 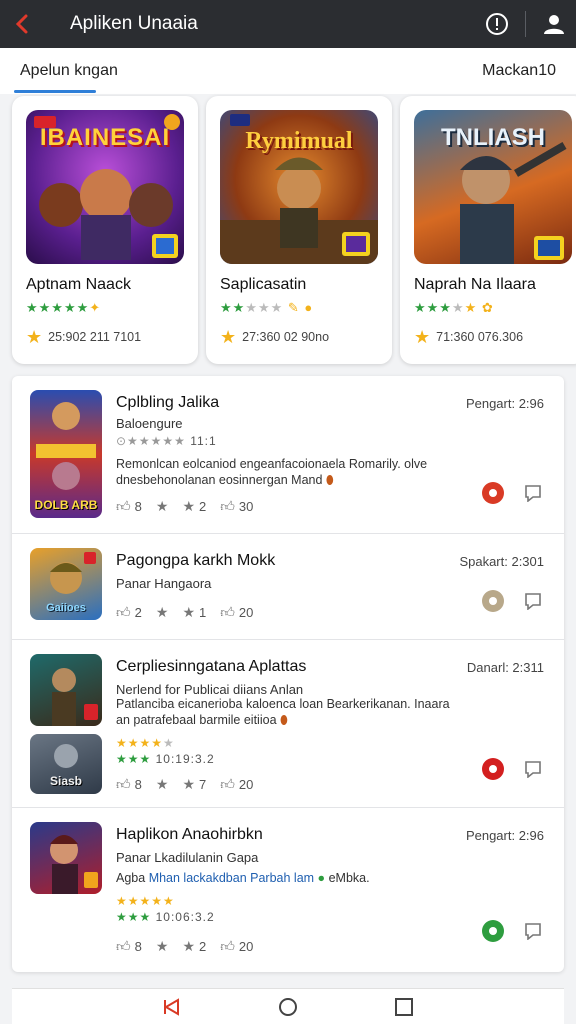 I want to click on rating-button: ★ 1, so click(x=194, y=612).